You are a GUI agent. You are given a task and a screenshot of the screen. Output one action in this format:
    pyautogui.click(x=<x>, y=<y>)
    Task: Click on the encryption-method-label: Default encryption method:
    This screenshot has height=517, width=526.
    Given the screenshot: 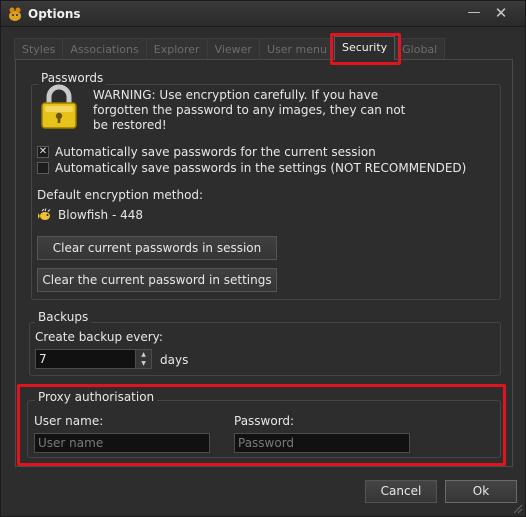 What is the action you would take?
    pyautogui.click(x=120, y=195)
    